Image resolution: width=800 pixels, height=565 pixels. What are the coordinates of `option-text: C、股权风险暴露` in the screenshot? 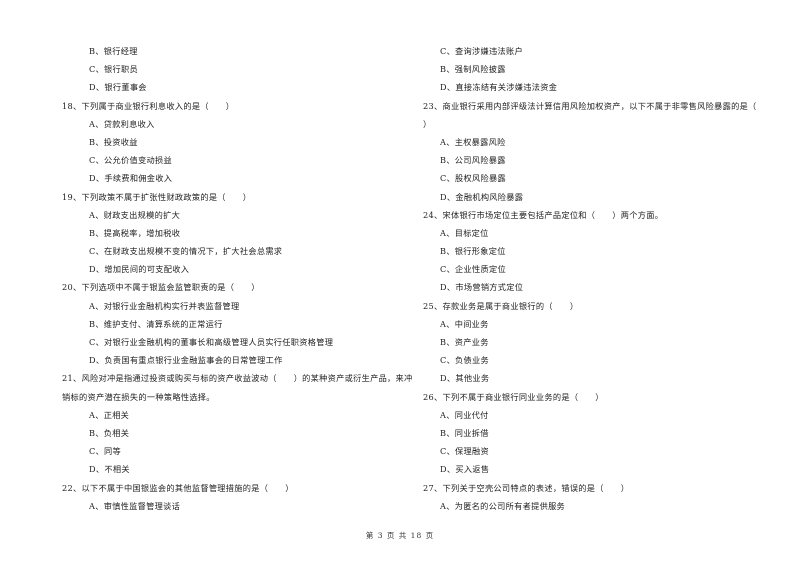 It's located at (473, 178).